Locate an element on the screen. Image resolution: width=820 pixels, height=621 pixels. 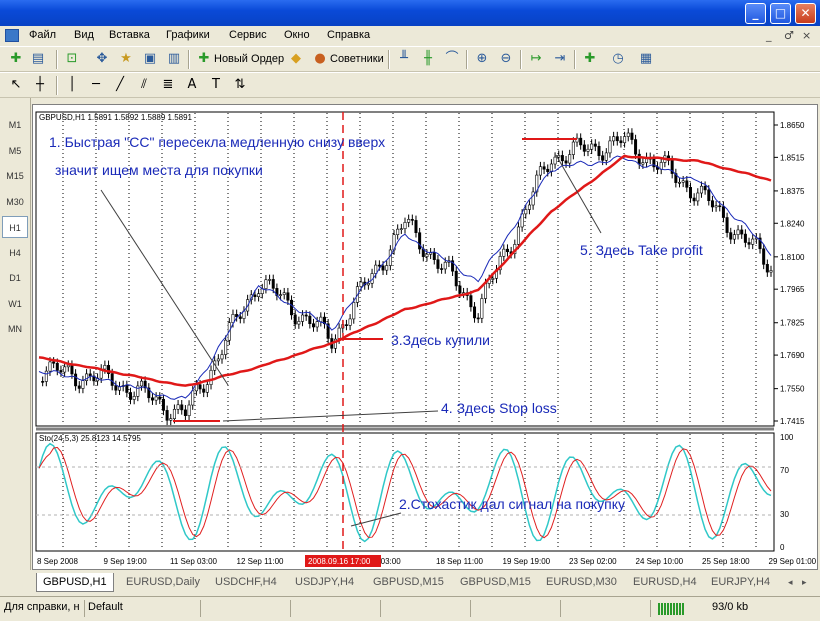
market-watch-icon: ⊡ is located at coordinates (72, 59).